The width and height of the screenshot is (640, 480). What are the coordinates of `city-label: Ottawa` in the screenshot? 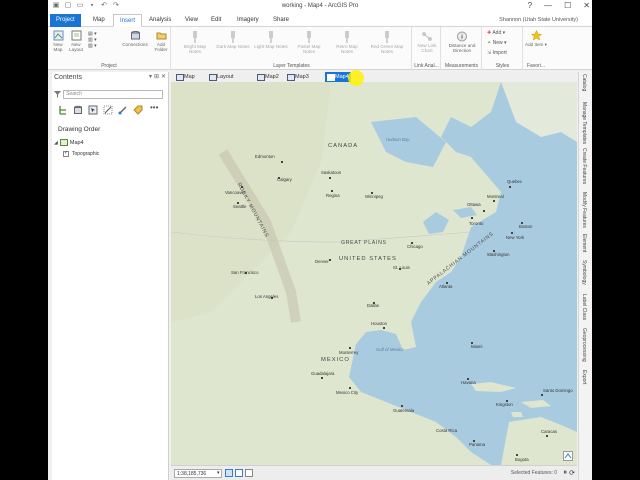 It's located at (474, 204).